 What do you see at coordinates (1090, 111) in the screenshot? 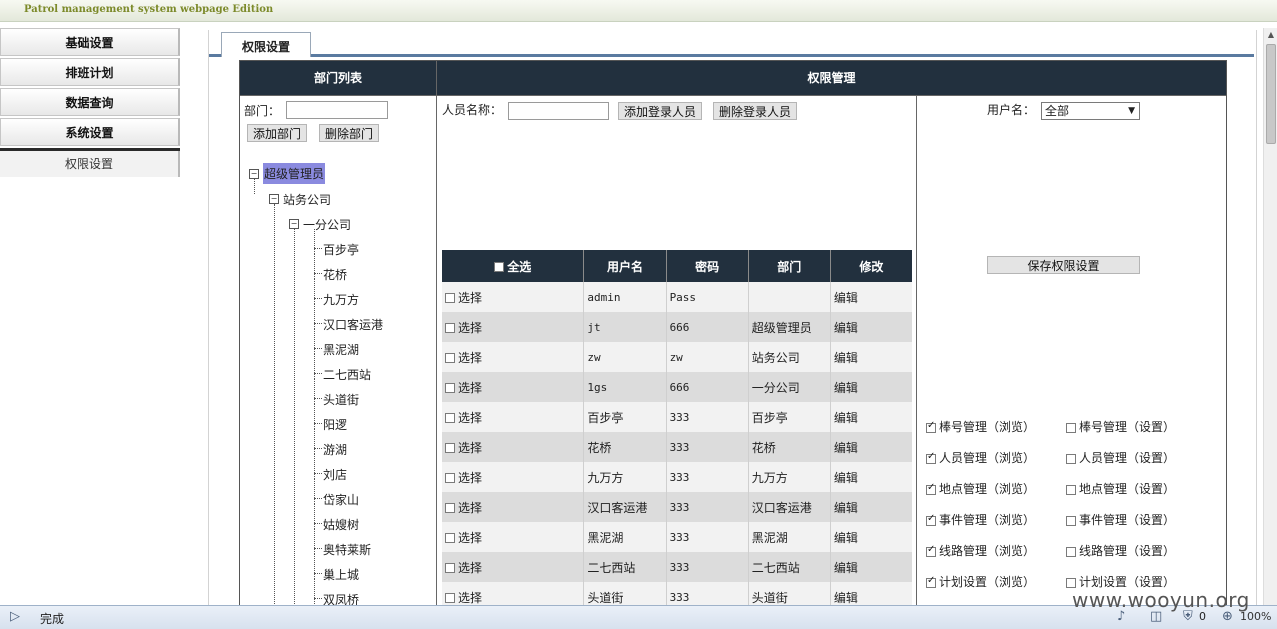
I see `username-select: 全部 ▼` at bounding box center [1090, 111].